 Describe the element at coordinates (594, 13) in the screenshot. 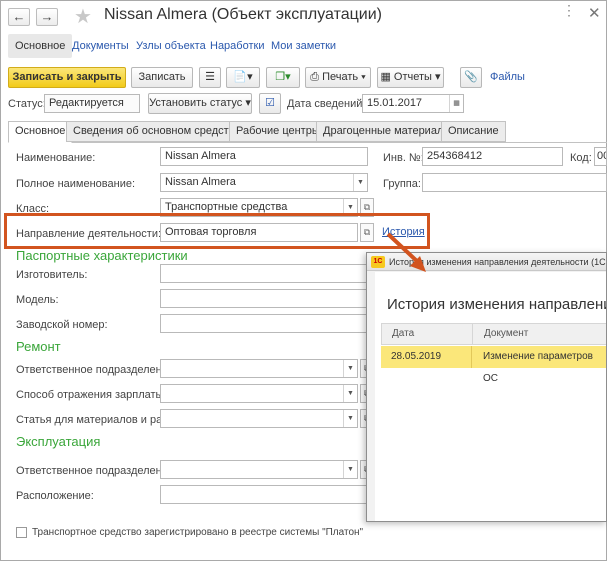

I see `close-icon: ✕` at that location.